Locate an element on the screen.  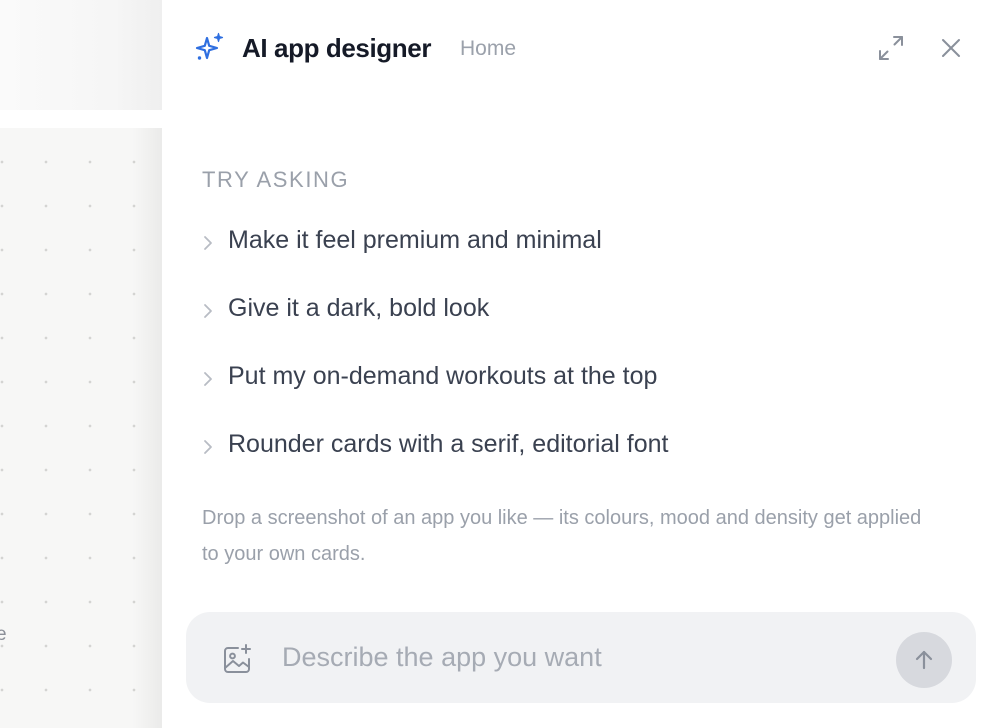
background-canvas is located at coordinates (81, 428).